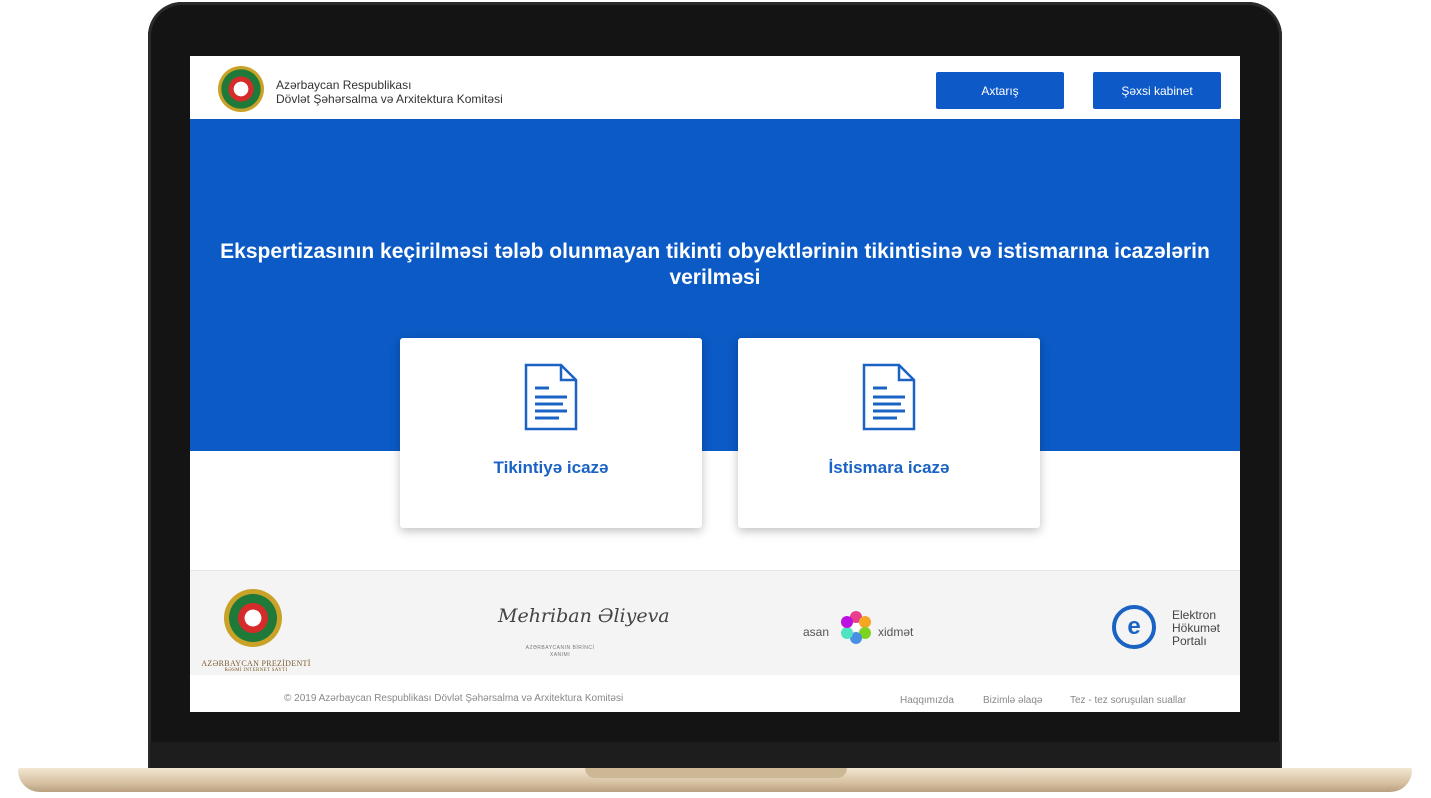 The height and width of the screenshot is (798, 1431). What do you see at coordinates (1196, 628) in the screenshot?
I see `egov-text: Elektron Hökumət Portalı` at bounding box center [1196, 628].